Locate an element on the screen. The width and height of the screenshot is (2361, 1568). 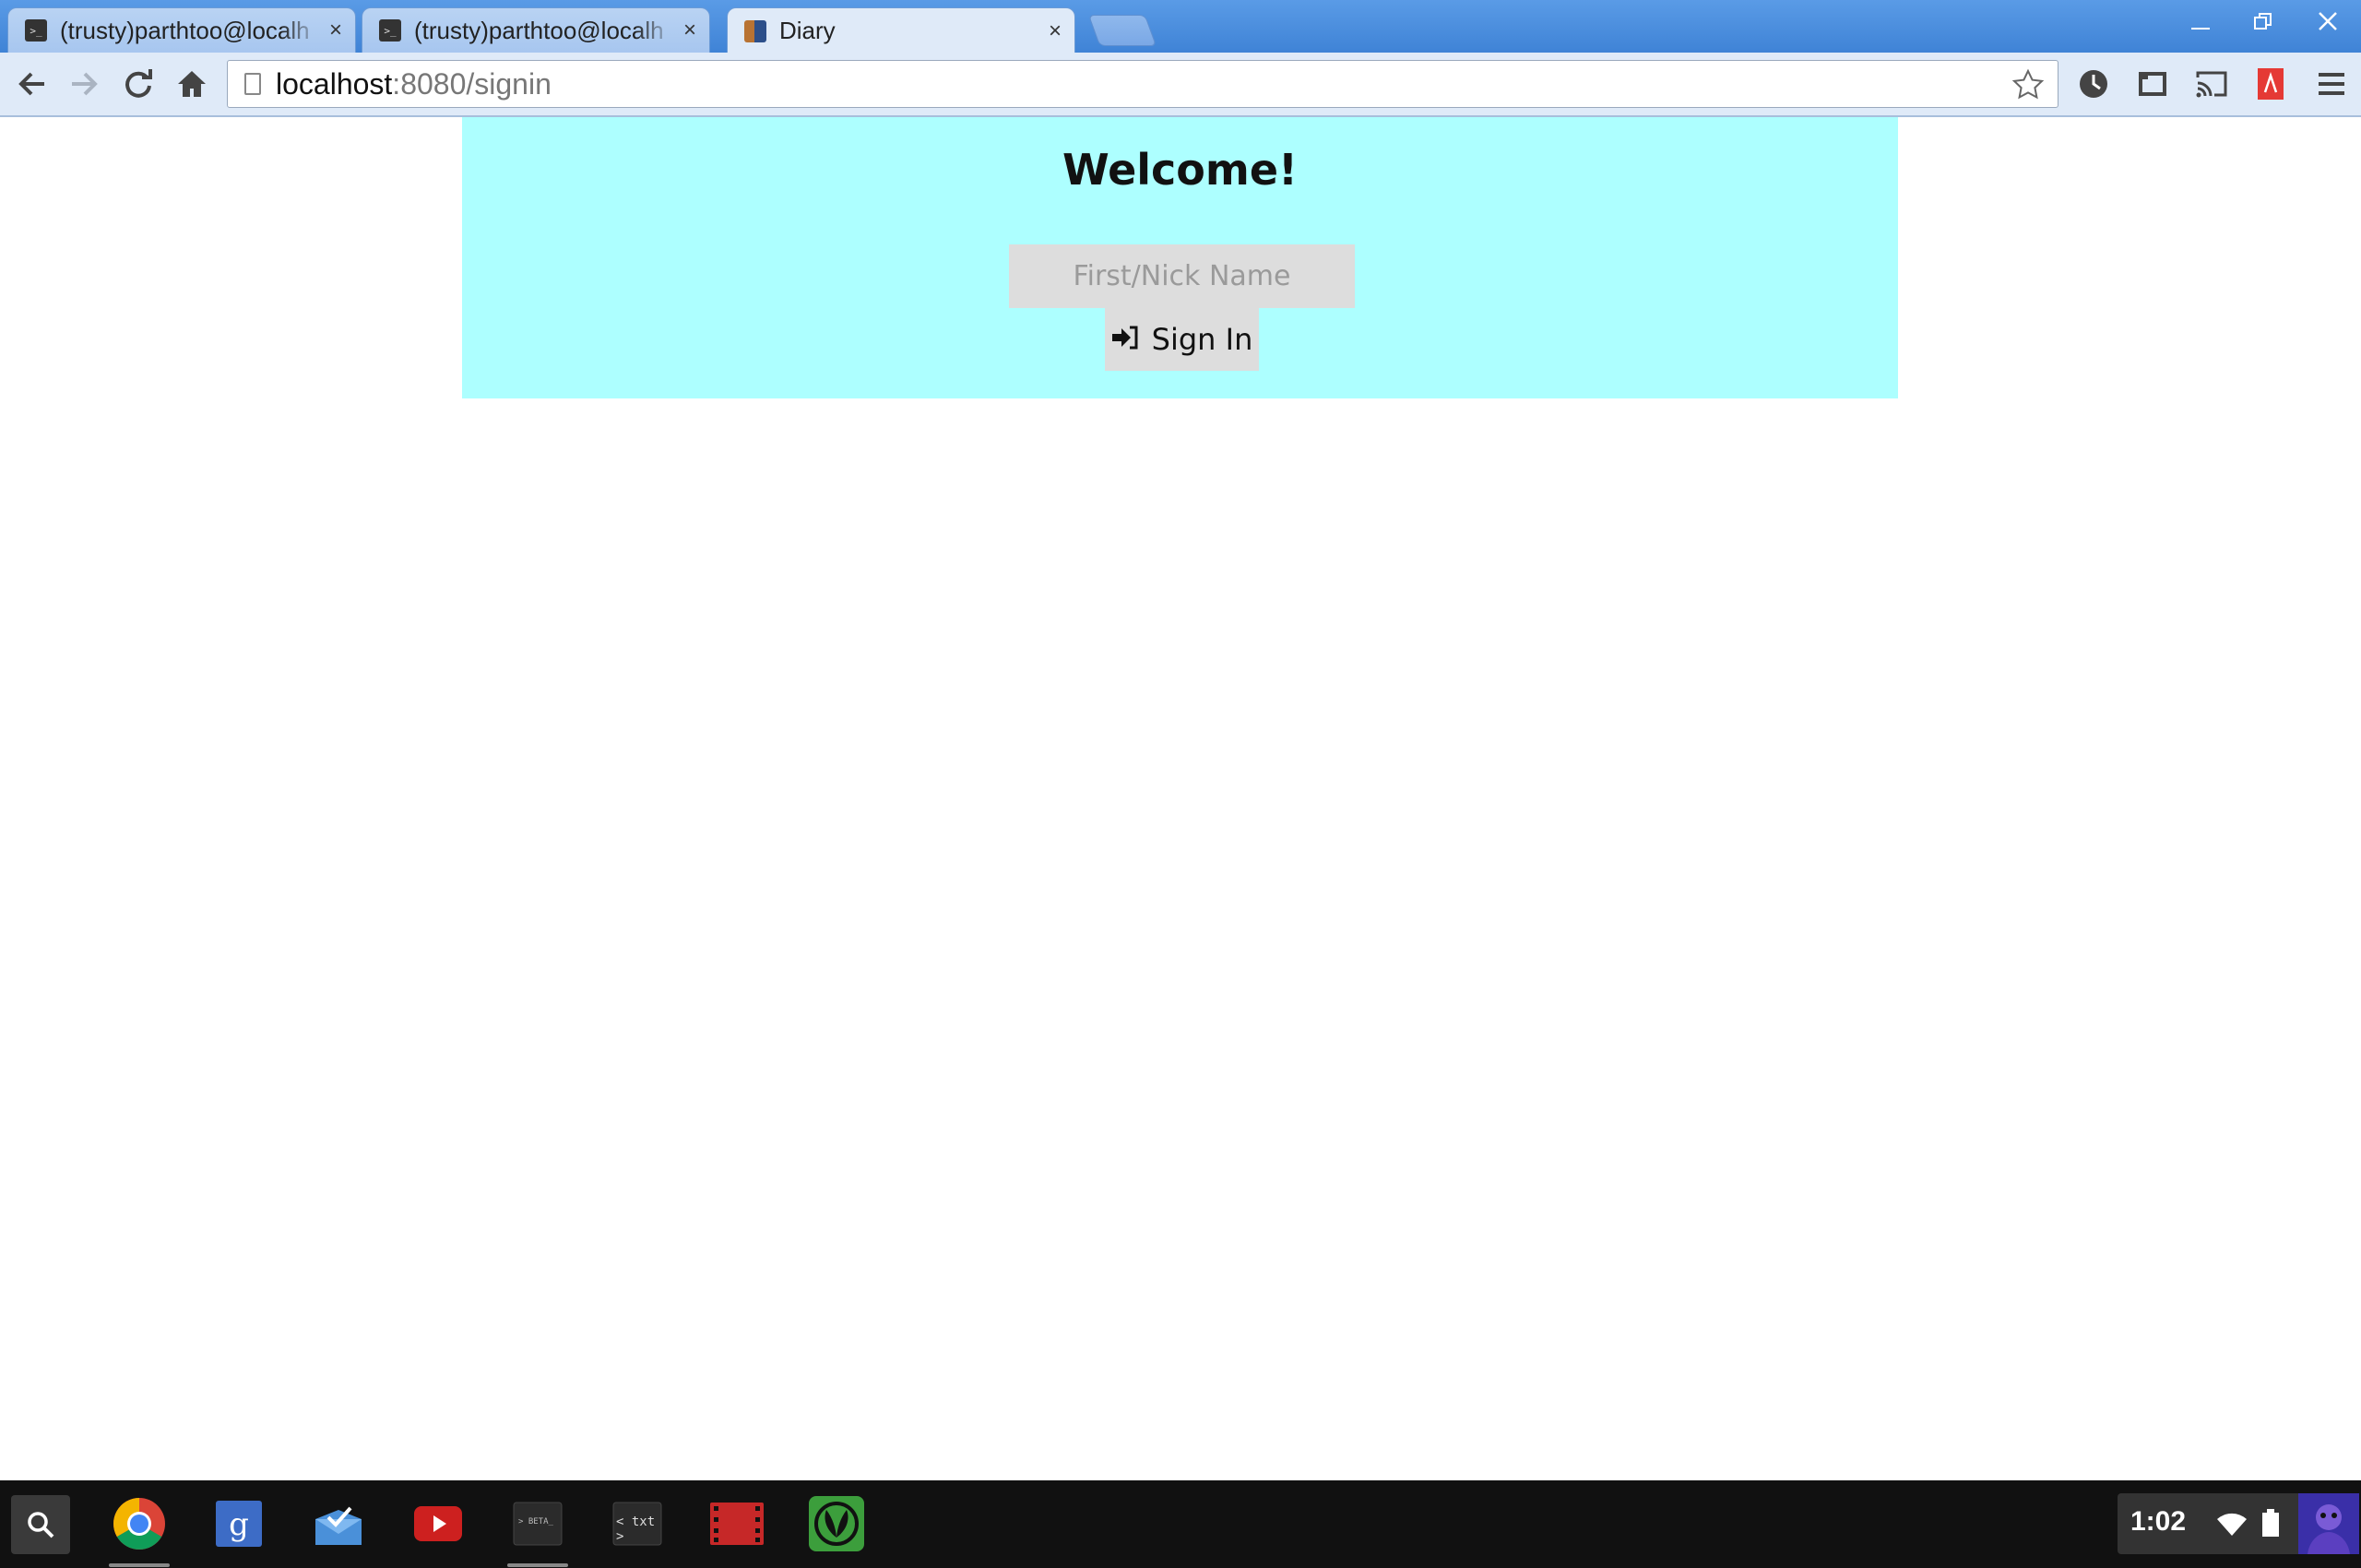
welcome-banner: Welcome! Sign In is located at coordinates (1180, 257).